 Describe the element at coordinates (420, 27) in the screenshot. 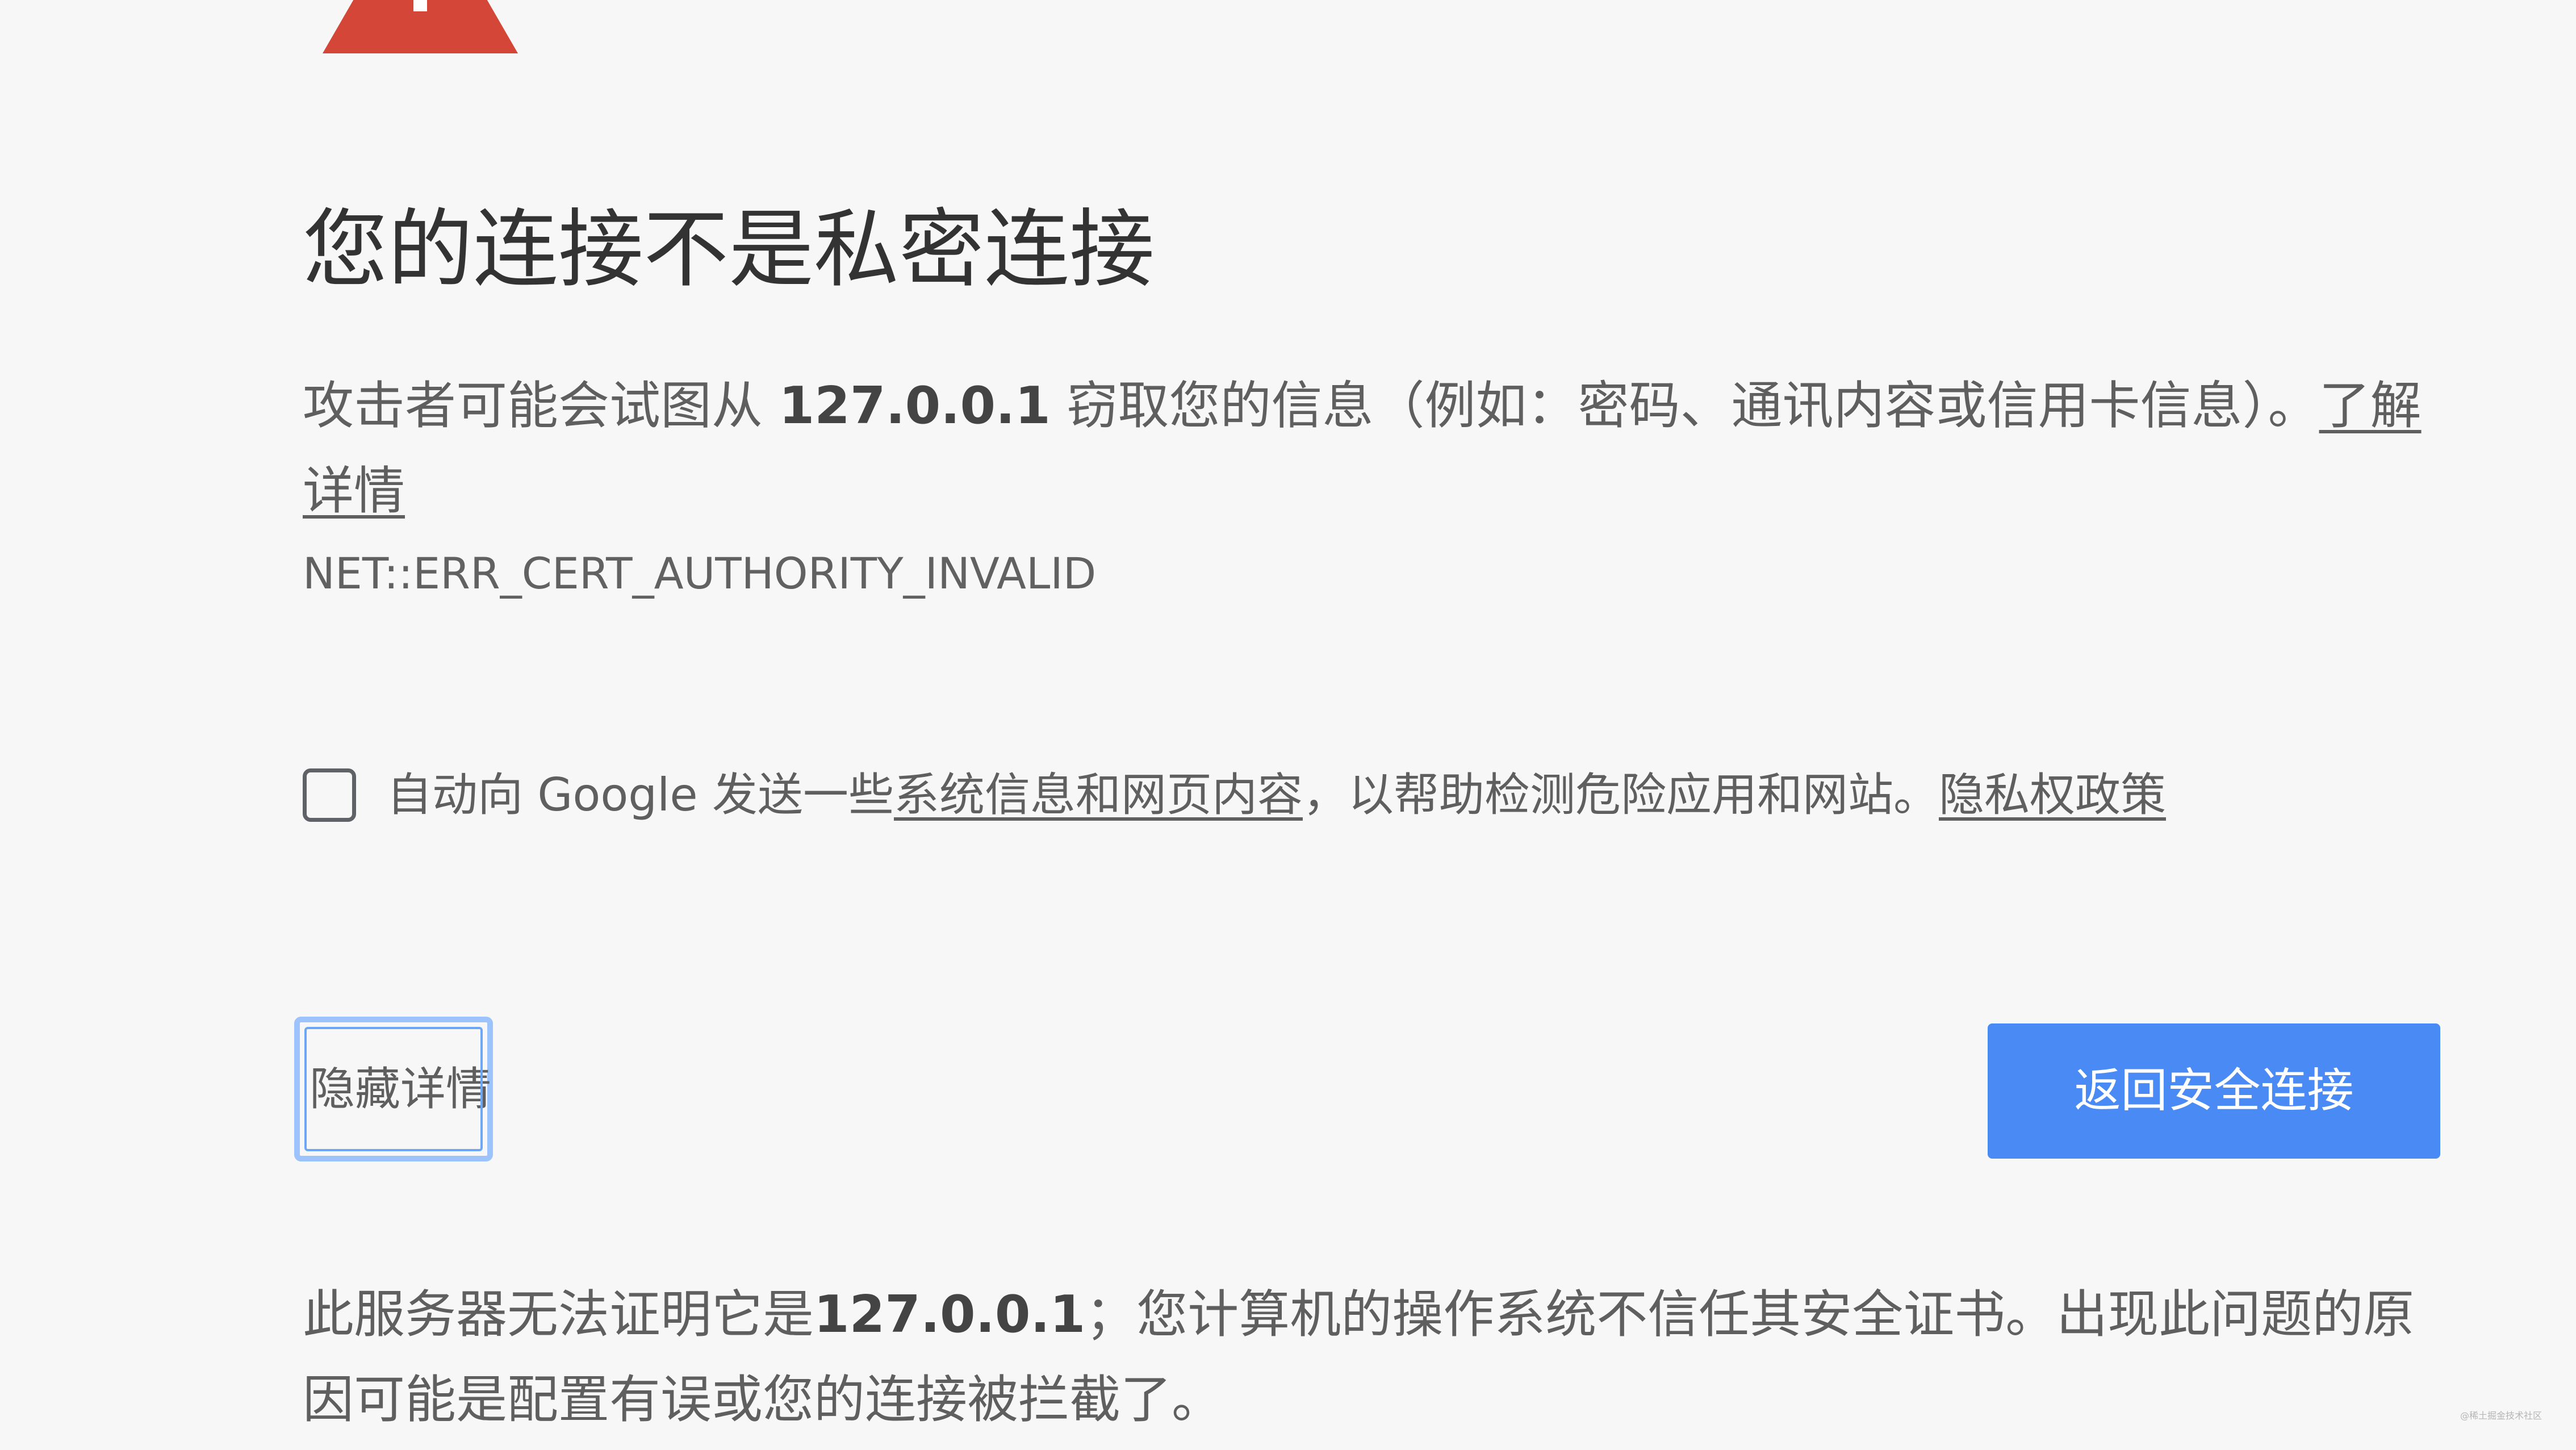

I see `warning-triangle-icon` at that location.